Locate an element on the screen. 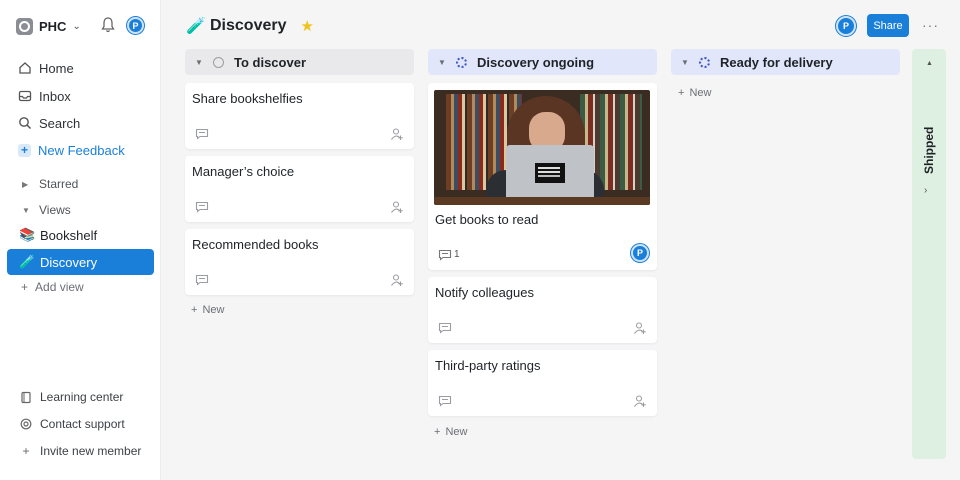 This screenshot has height=480, width=960. add-view-button: + Add view is located at coordinates (52, 287).